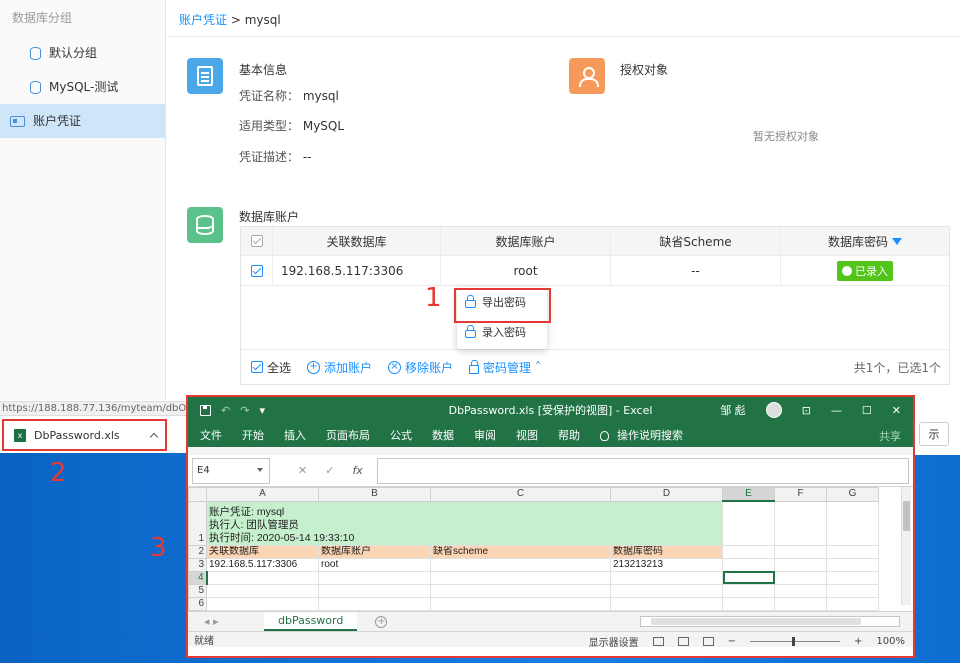  Describe the element at coordinates (748, 577) in the screenshot. I see `selected-cell` at that location.